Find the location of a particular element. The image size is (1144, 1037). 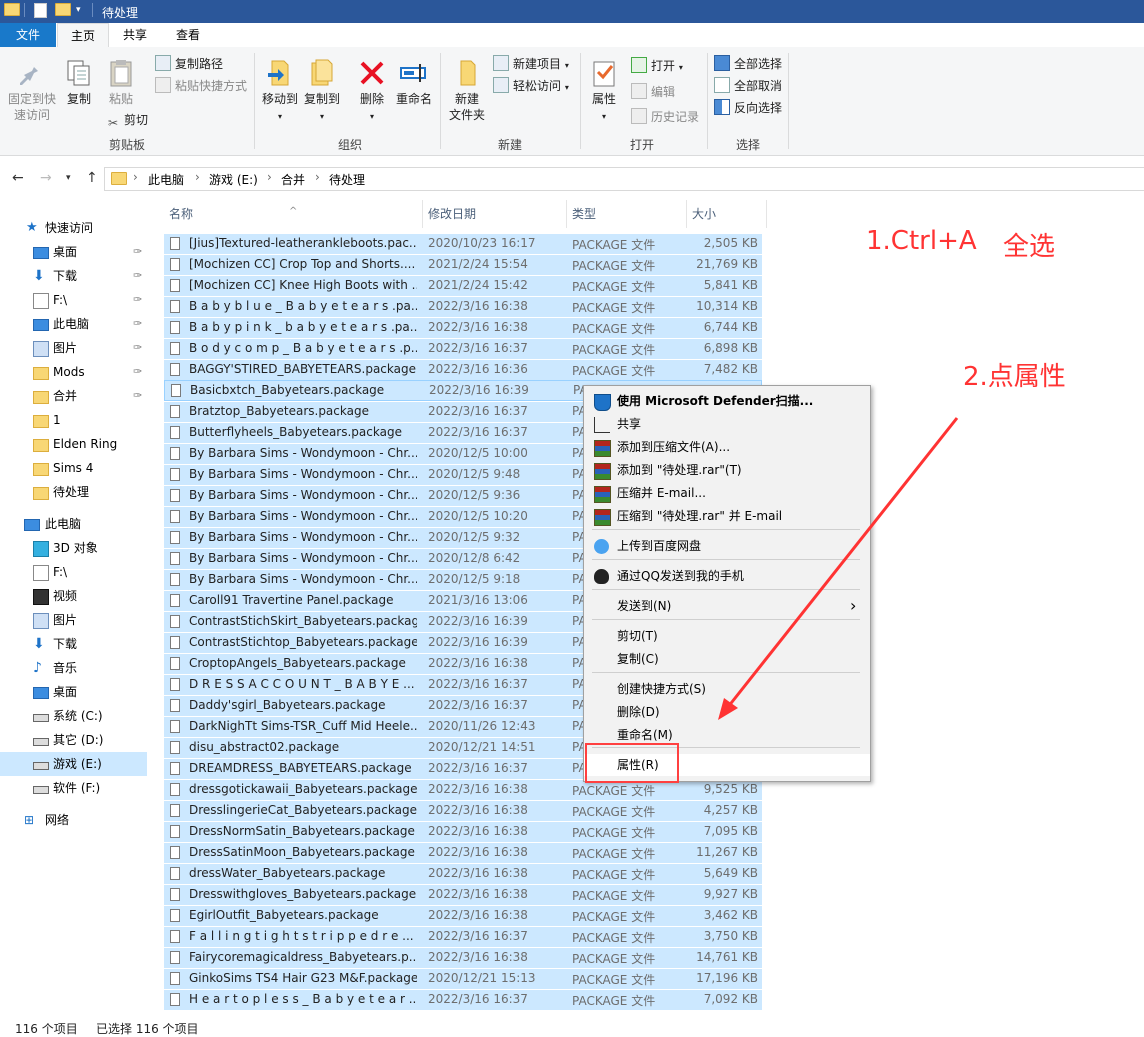

annotation-arrow is located at coordinates (838, 568).